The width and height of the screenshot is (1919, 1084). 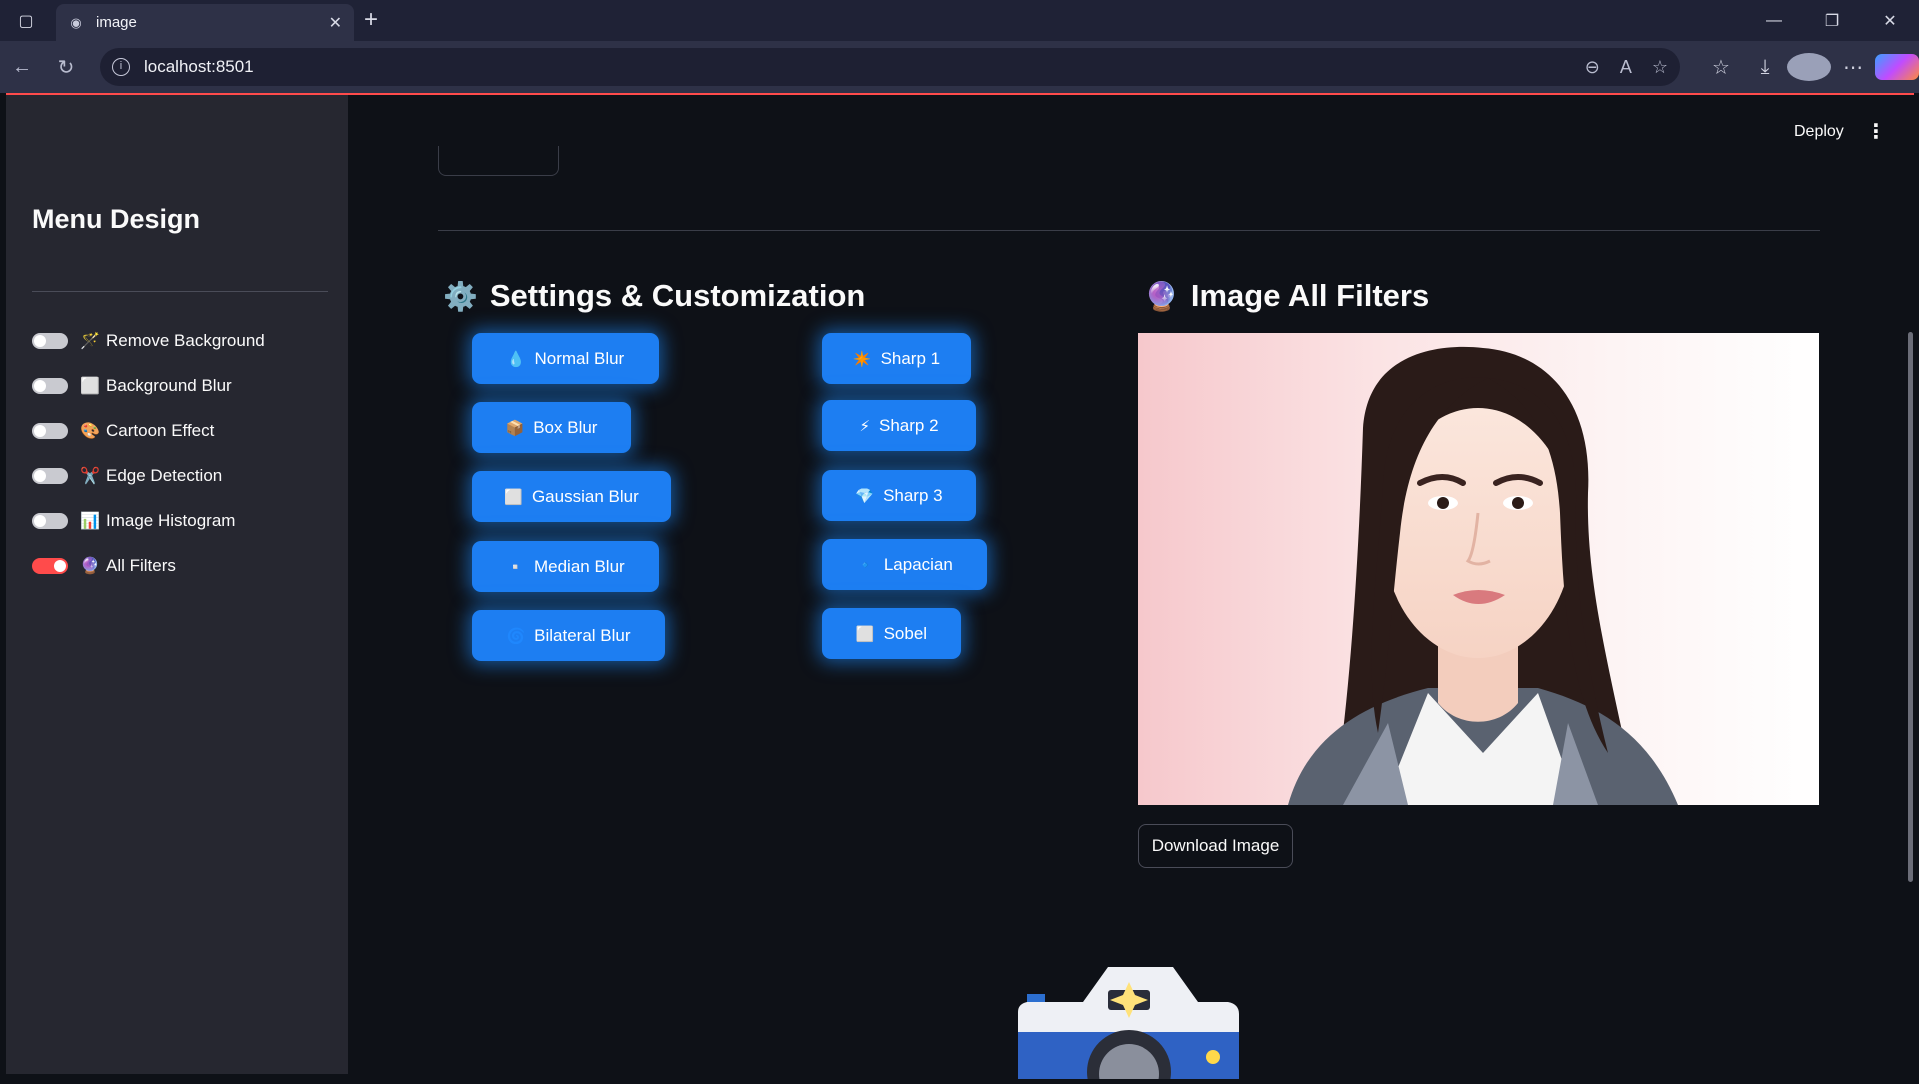 What do you see at coordinates (169, 385) in the screenshot?
I see `toggle-label: Background Blur` at bounding box center [169, 385].